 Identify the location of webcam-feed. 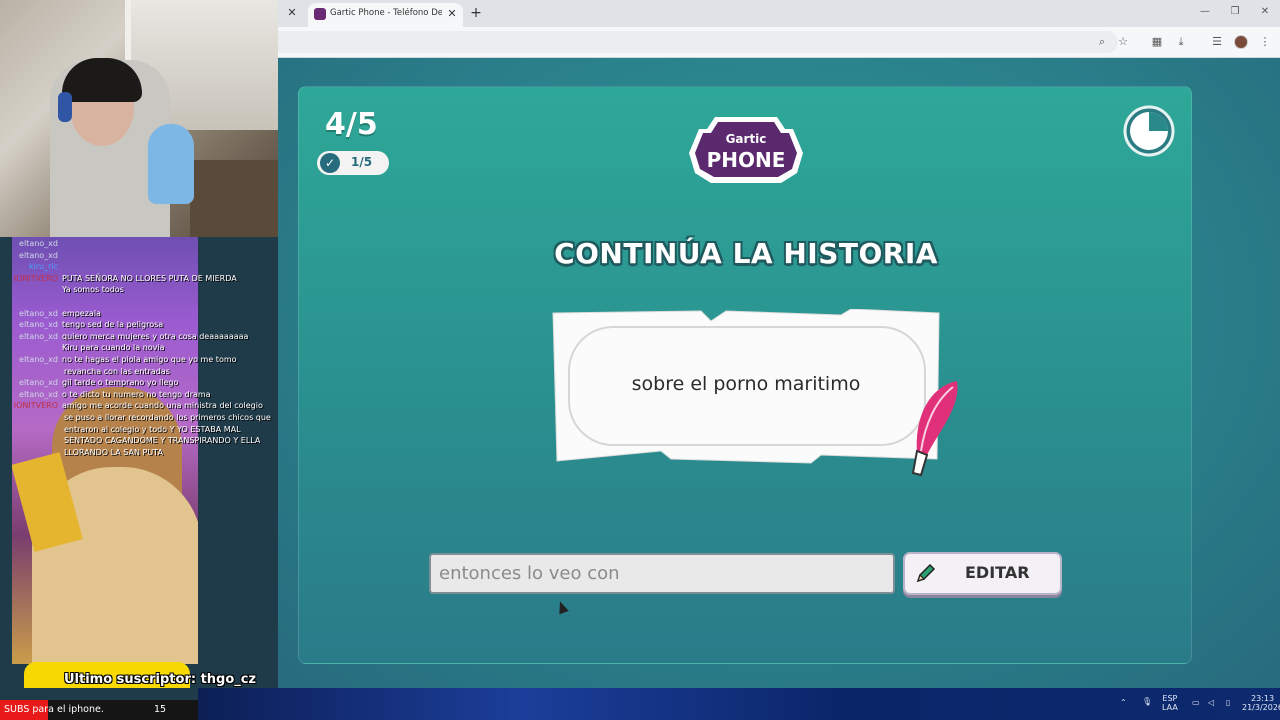
(139, 118).